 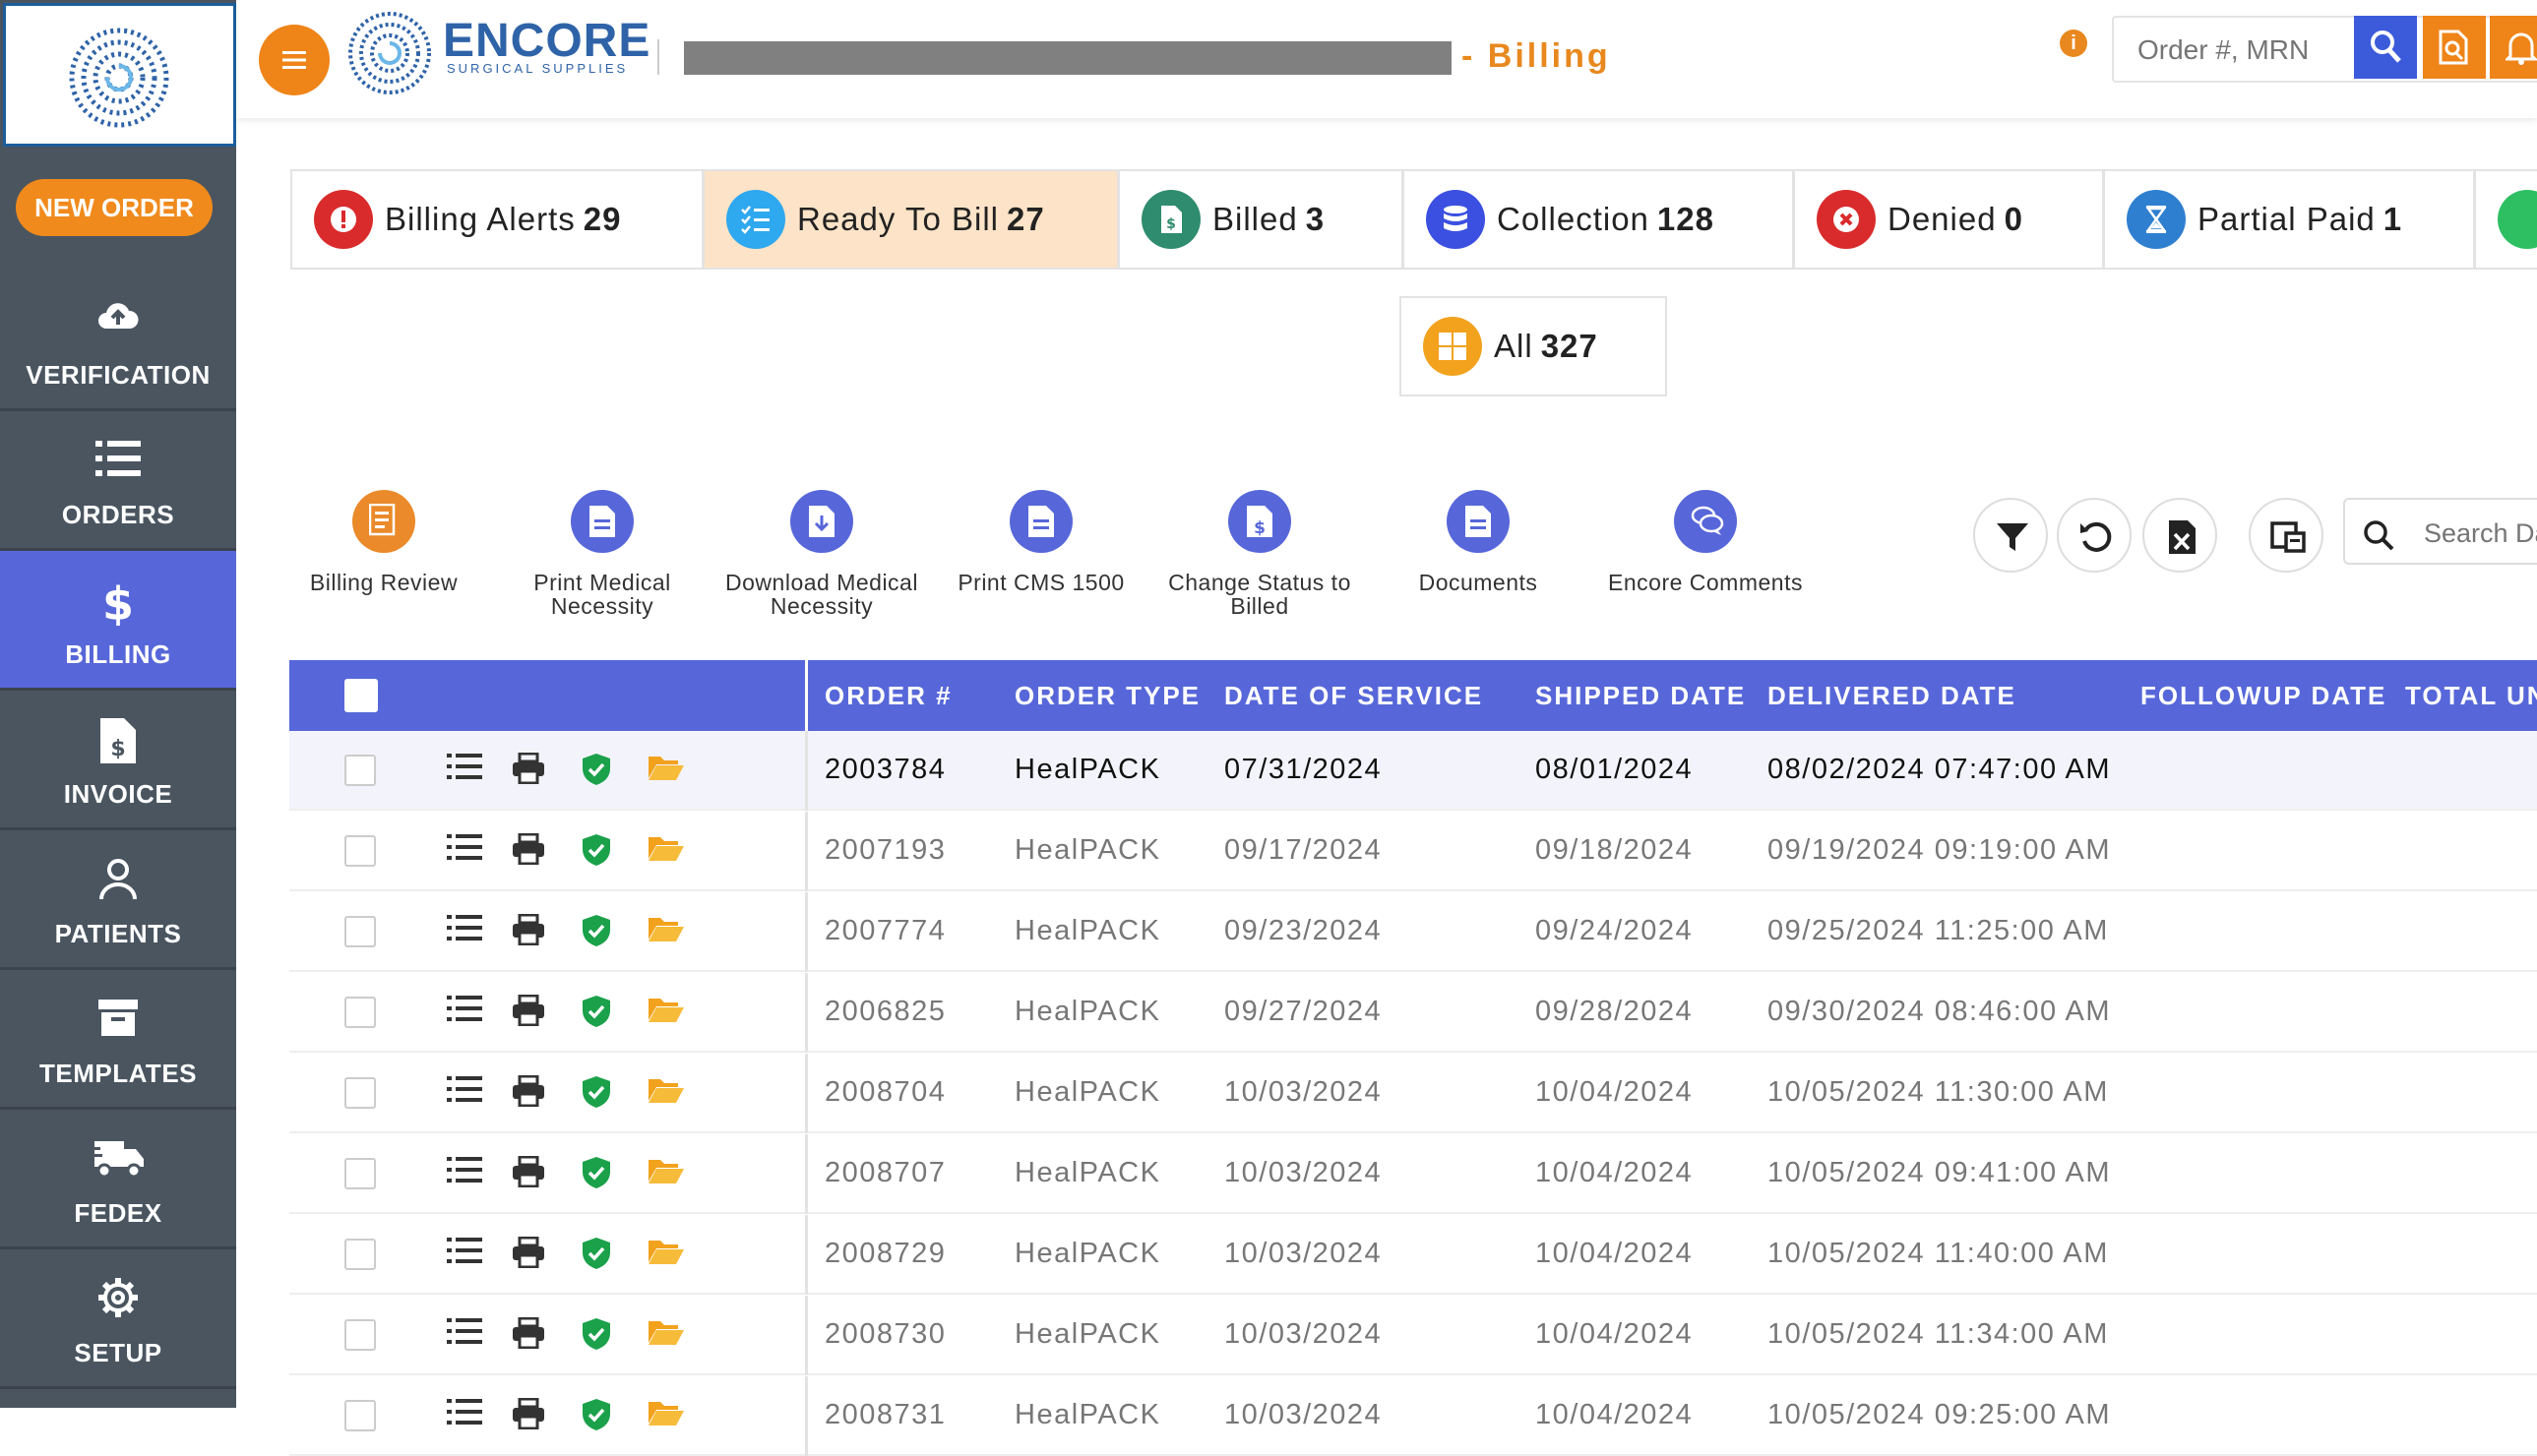 What do you see at coordinates (118, 1179) in the screenshot?
I see `sidebar-item-fedex: FEDEX` at bounding box center [118, 1179].